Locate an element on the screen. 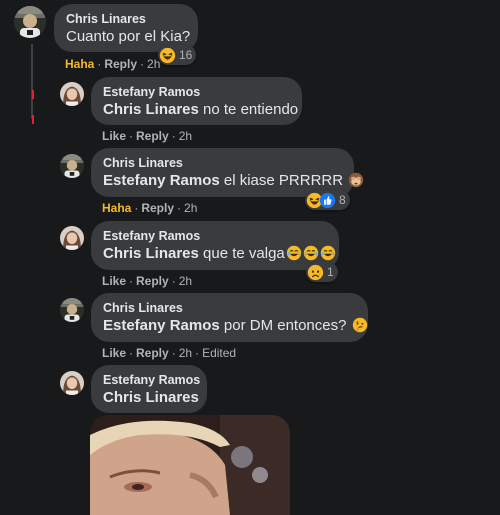  reaction-summary: 8 is located at coordinates (327, 200).